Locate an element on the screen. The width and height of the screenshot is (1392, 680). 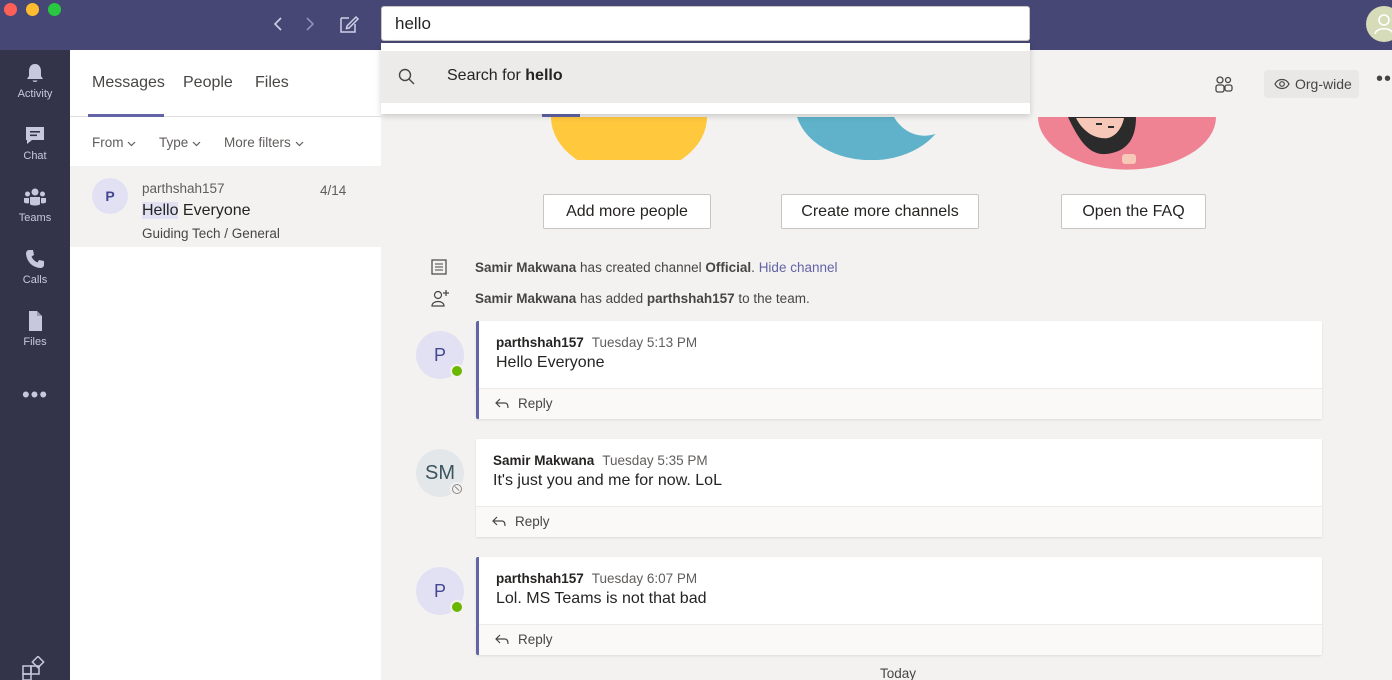
org-wide-button: Org-wide is located at coordinates (1311, 84).